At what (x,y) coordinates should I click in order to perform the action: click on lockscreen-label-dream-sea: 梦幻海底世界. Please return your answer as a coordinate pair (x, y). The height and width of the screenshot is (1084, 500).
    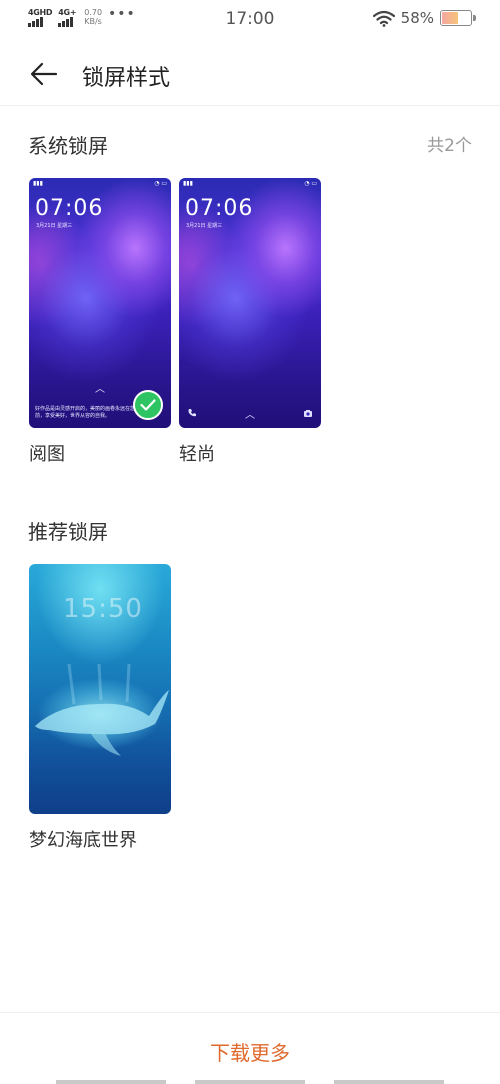
    Looking at the image, I should click on (83, 840).